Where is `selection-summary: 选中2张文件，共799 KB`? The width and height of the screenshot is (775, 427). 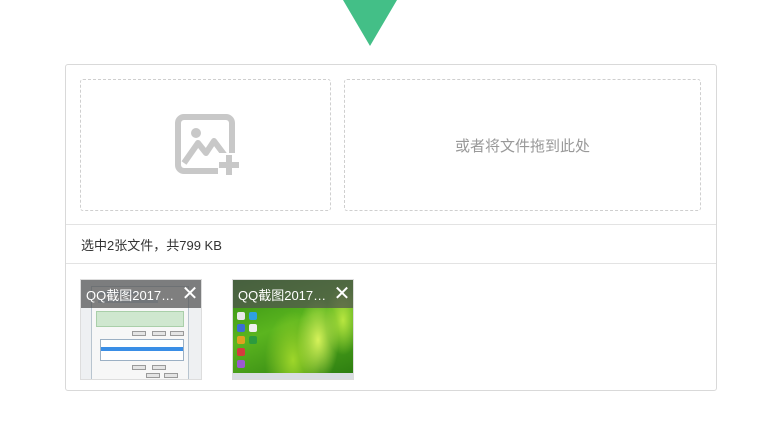
selection-summary: 选中2张文件，共799 KB is located at coordinates (151, 245).